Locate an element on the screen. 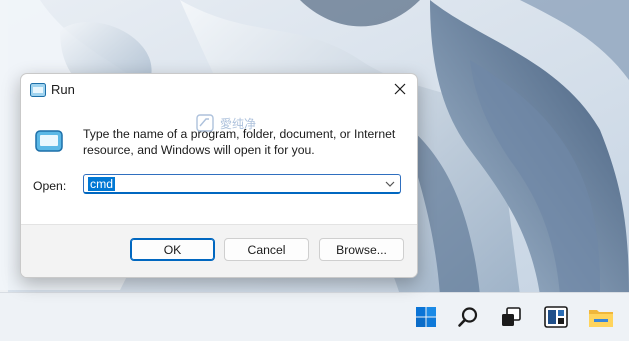 The width and height of the screenshot is (629, 341). run-icon is located at coordinates (38, 90).